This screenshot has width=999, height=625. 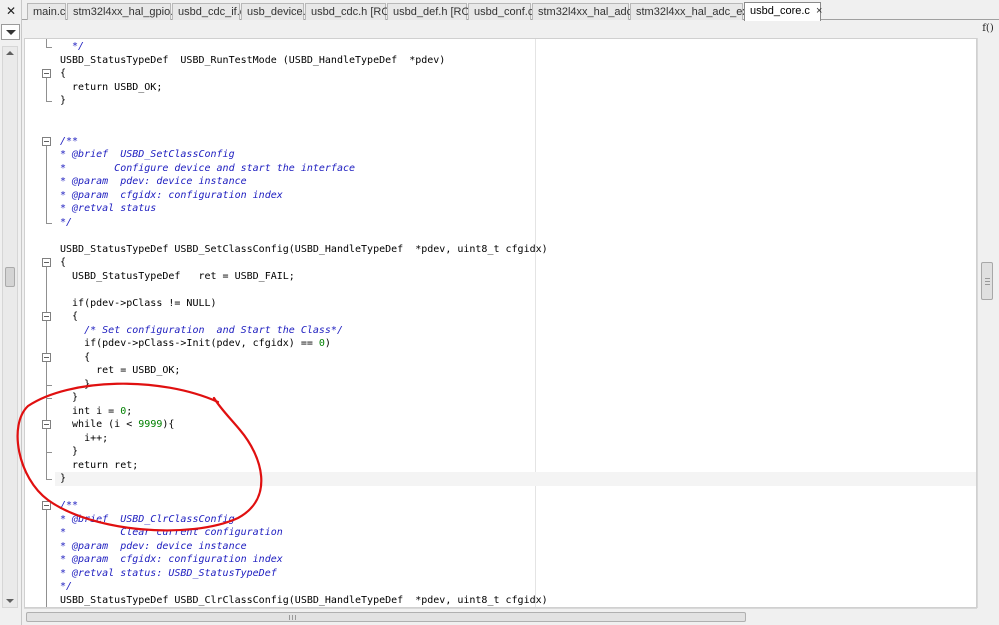 I want to click on scroll-up-icon, so click(x=10, y=53).